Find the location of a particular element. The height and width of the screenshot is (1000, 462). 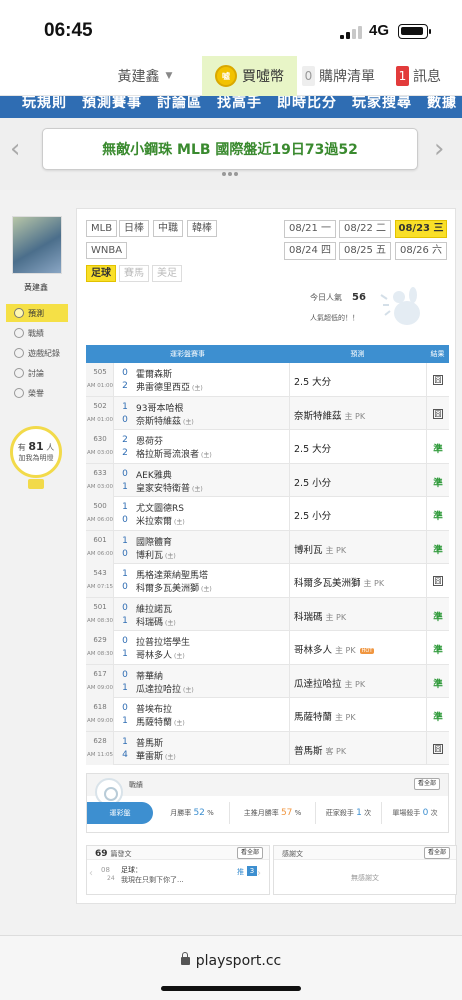

sidebar-item-game-log: 遊戲紀錄 is located at coordinates (37, 353).